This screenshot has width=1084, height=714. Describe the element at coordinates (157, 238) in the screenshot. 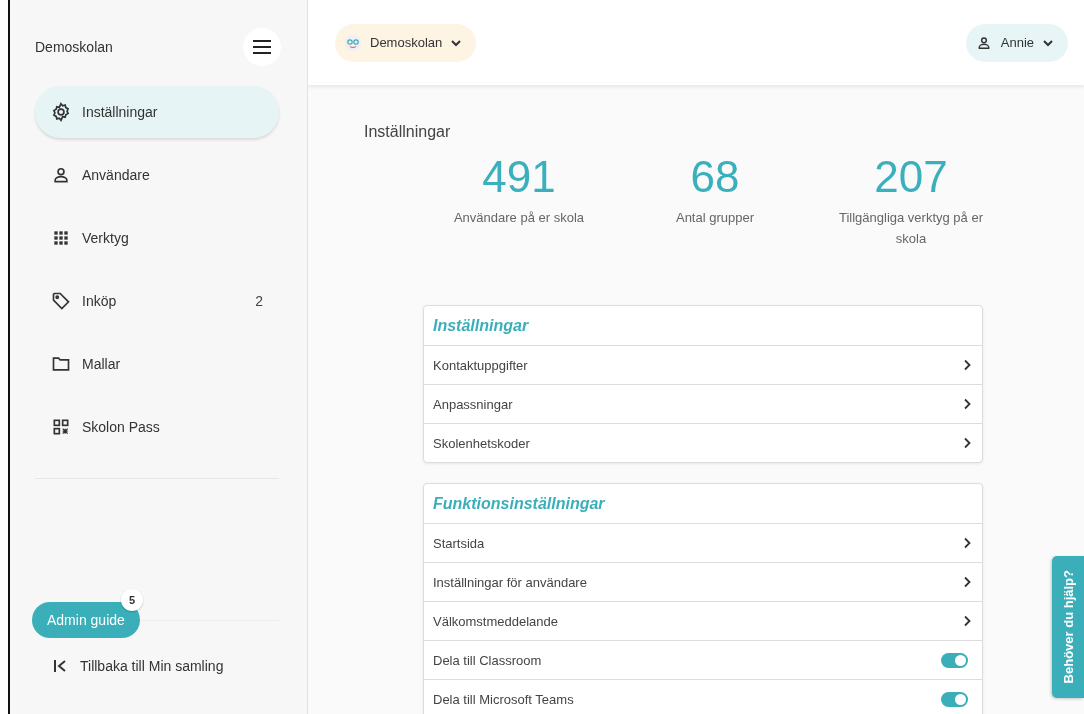

I see `nav-item: Verktyg` at that location.